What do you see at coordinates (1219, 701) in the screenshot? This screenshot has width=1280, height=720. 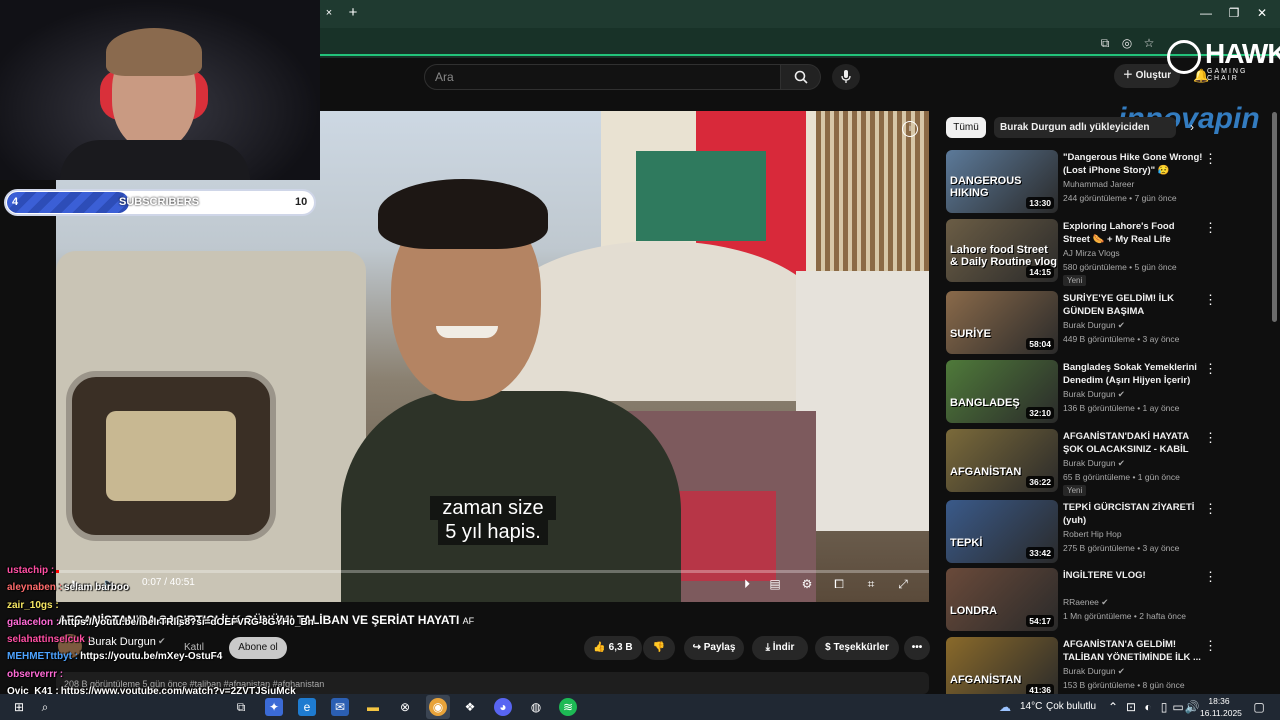 I see `clock-time: 18:36` at bounding box center [1219, 701].